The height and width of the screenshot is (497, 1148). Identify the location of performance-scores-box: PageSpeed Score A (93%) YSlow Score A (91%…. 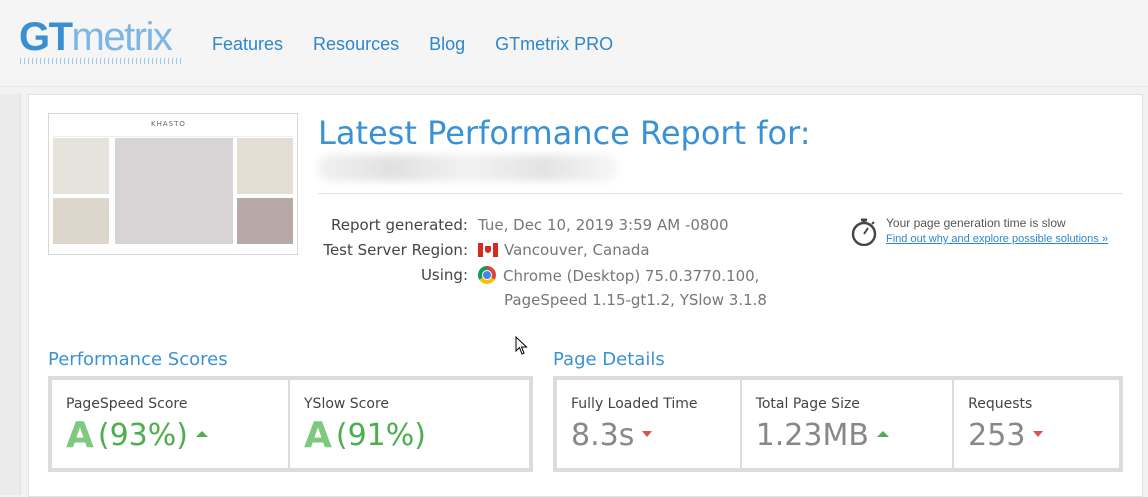
(290, 424).